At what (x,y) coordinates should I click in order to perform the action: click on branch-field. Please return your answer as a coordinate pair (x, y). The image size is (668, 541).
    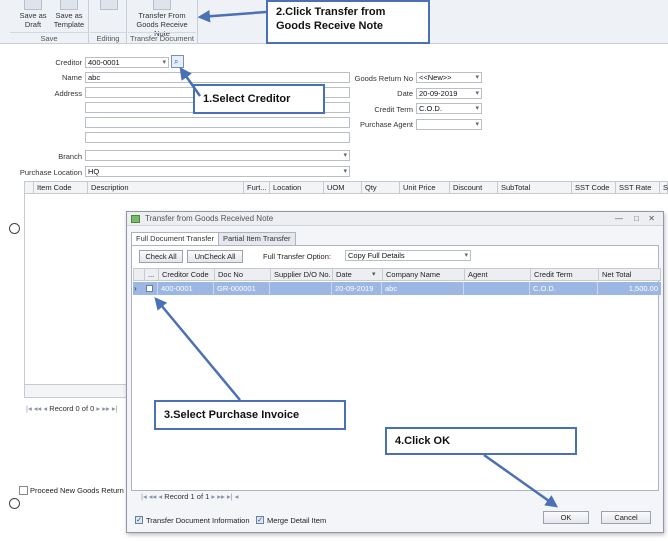
    Looking at the image, I should click on (217, 155).